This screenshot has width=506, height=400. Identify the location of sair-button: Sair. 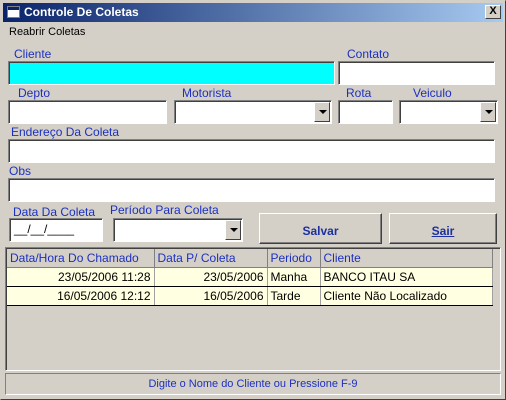
(443, 228).